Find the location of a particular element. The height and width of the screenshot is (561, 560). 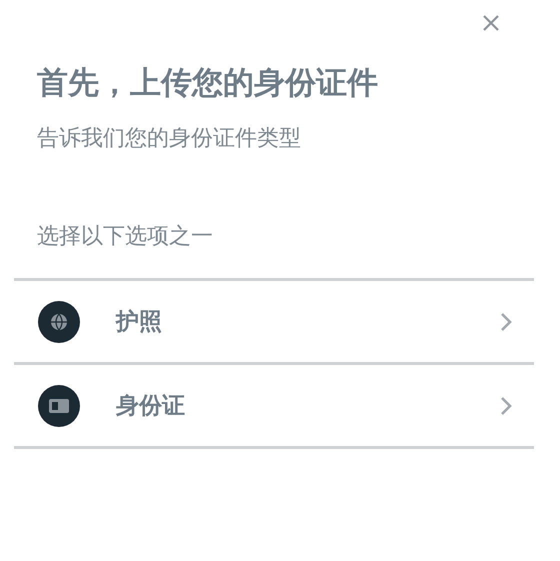

passport-icon is located at coordinates (59, 321).